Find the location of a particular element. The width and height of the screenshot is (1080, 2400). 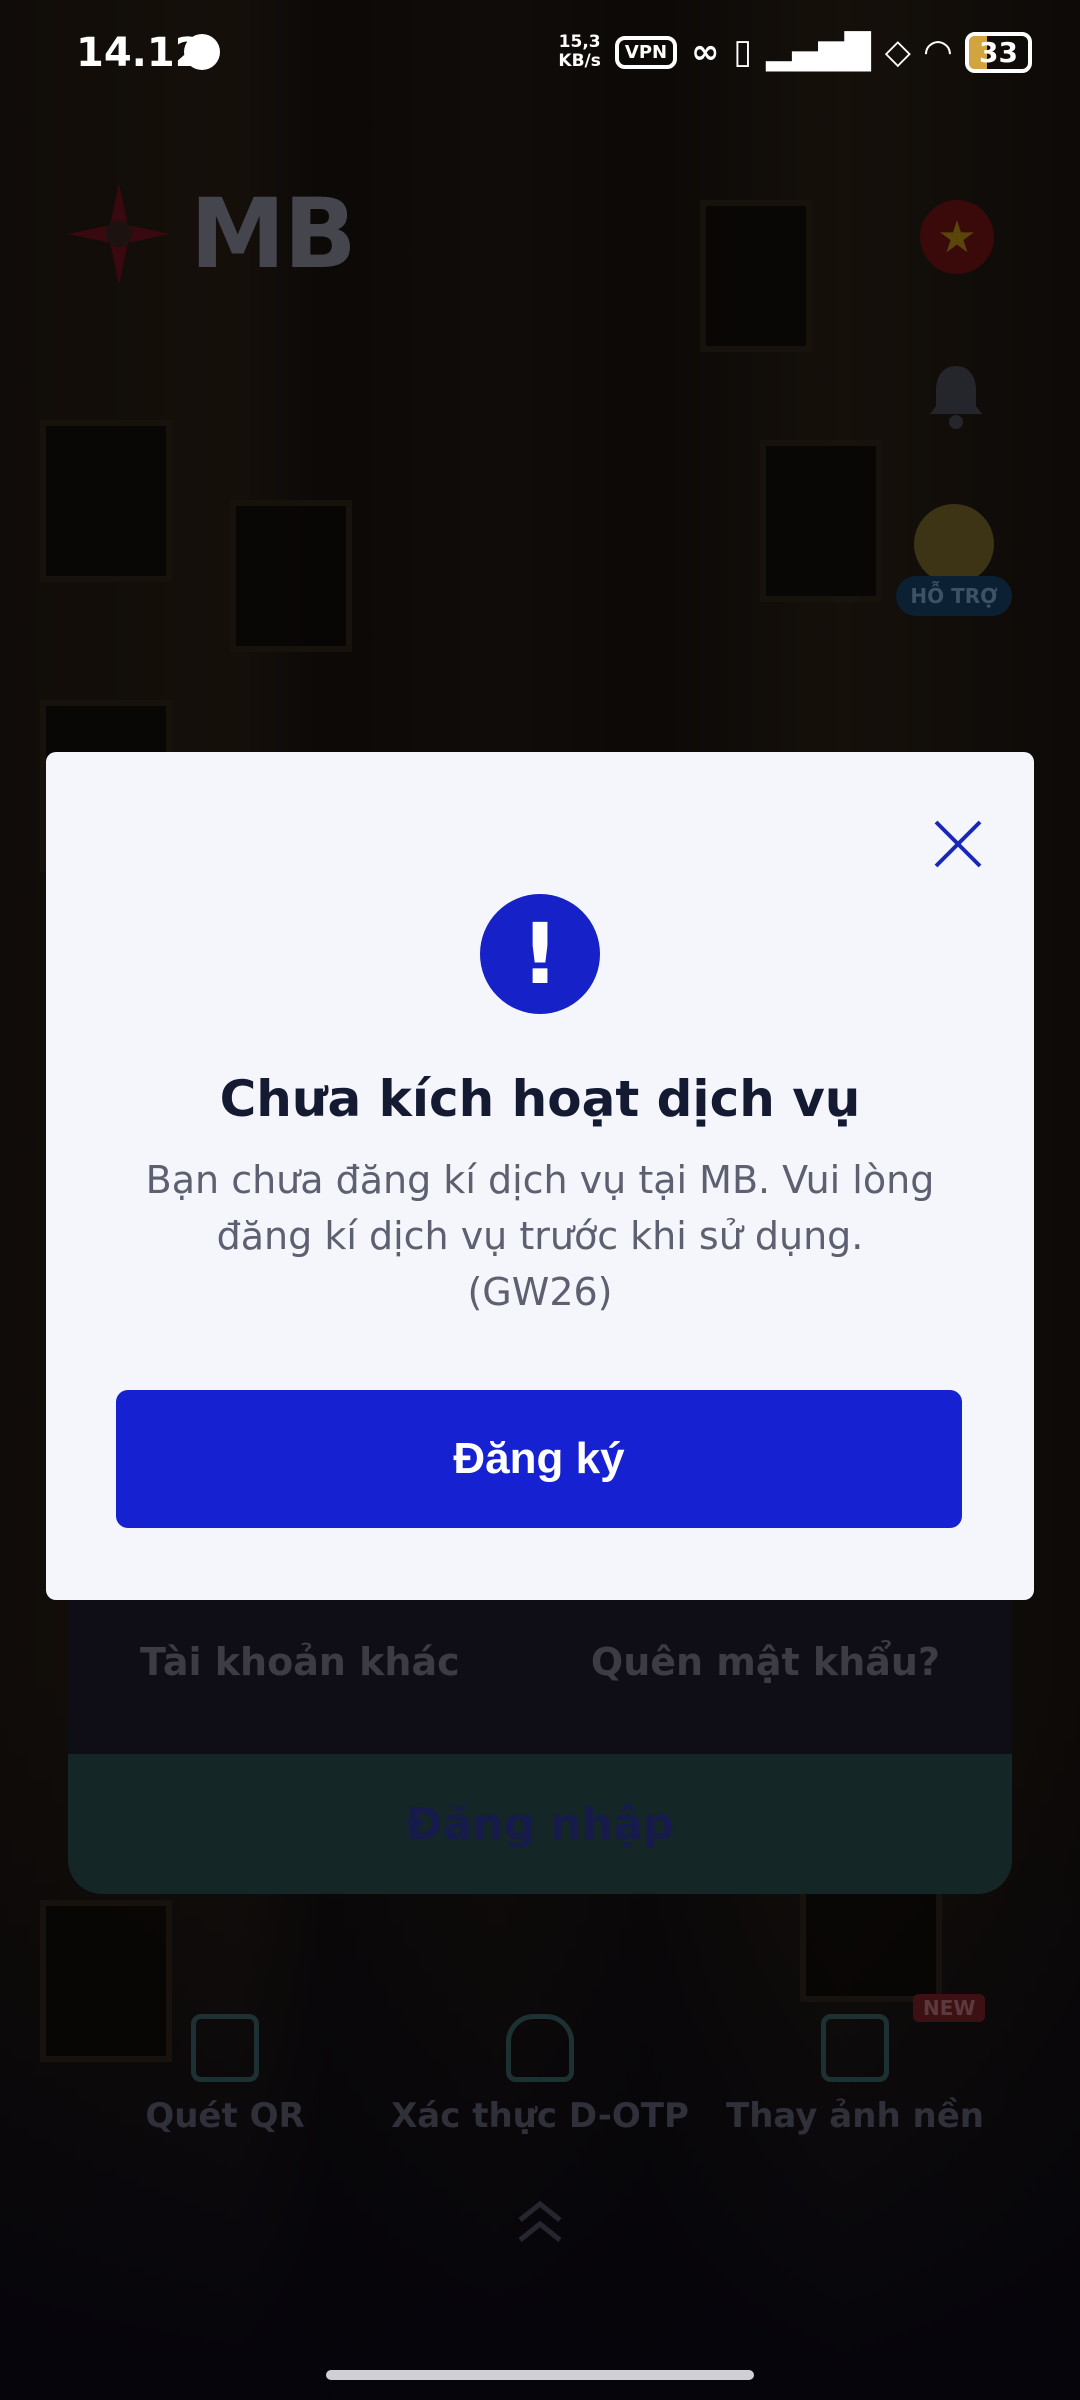

home-indicator is located at coordinates (540, 2375).